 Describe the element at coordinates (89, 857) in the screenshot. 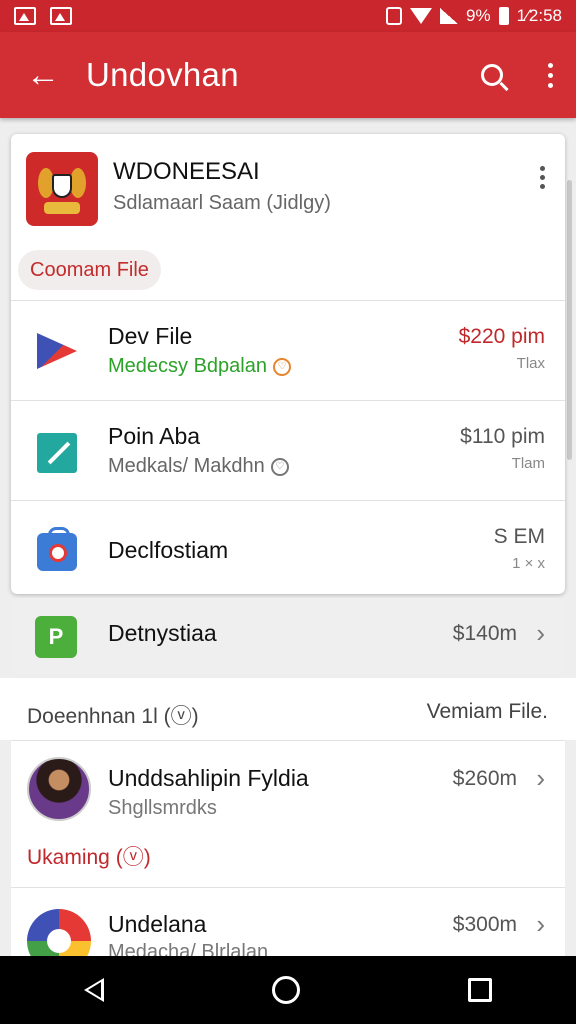

I see `upcoming-label: Ukaming (ⓥ)` at that location.